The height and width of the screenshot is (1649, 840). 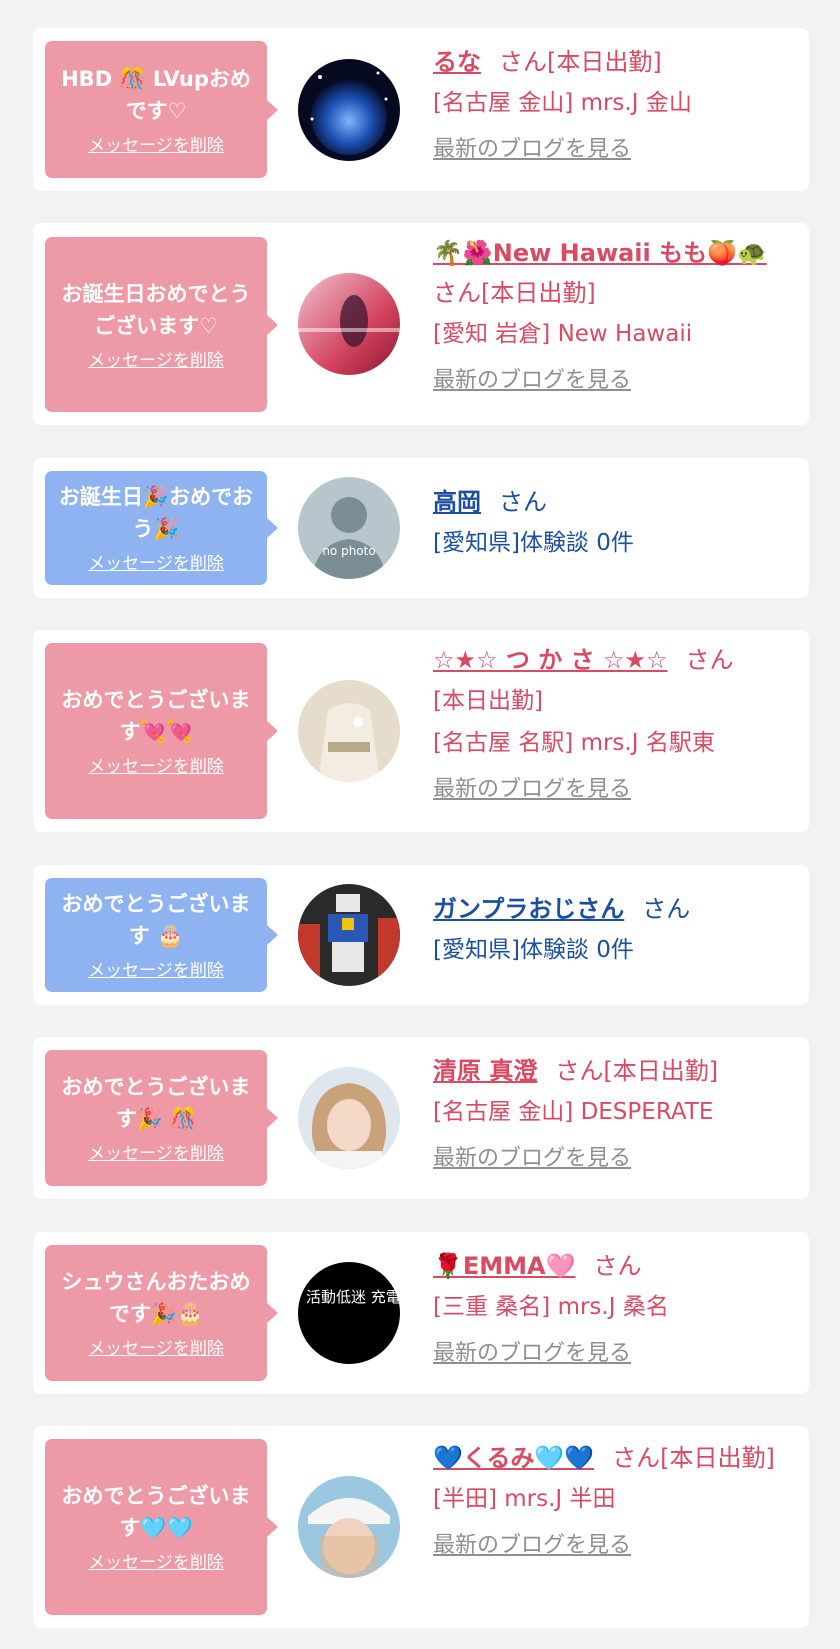 I want to click on user-name-link: 🌹EMMA🩷, so click(x=504, y=1266).